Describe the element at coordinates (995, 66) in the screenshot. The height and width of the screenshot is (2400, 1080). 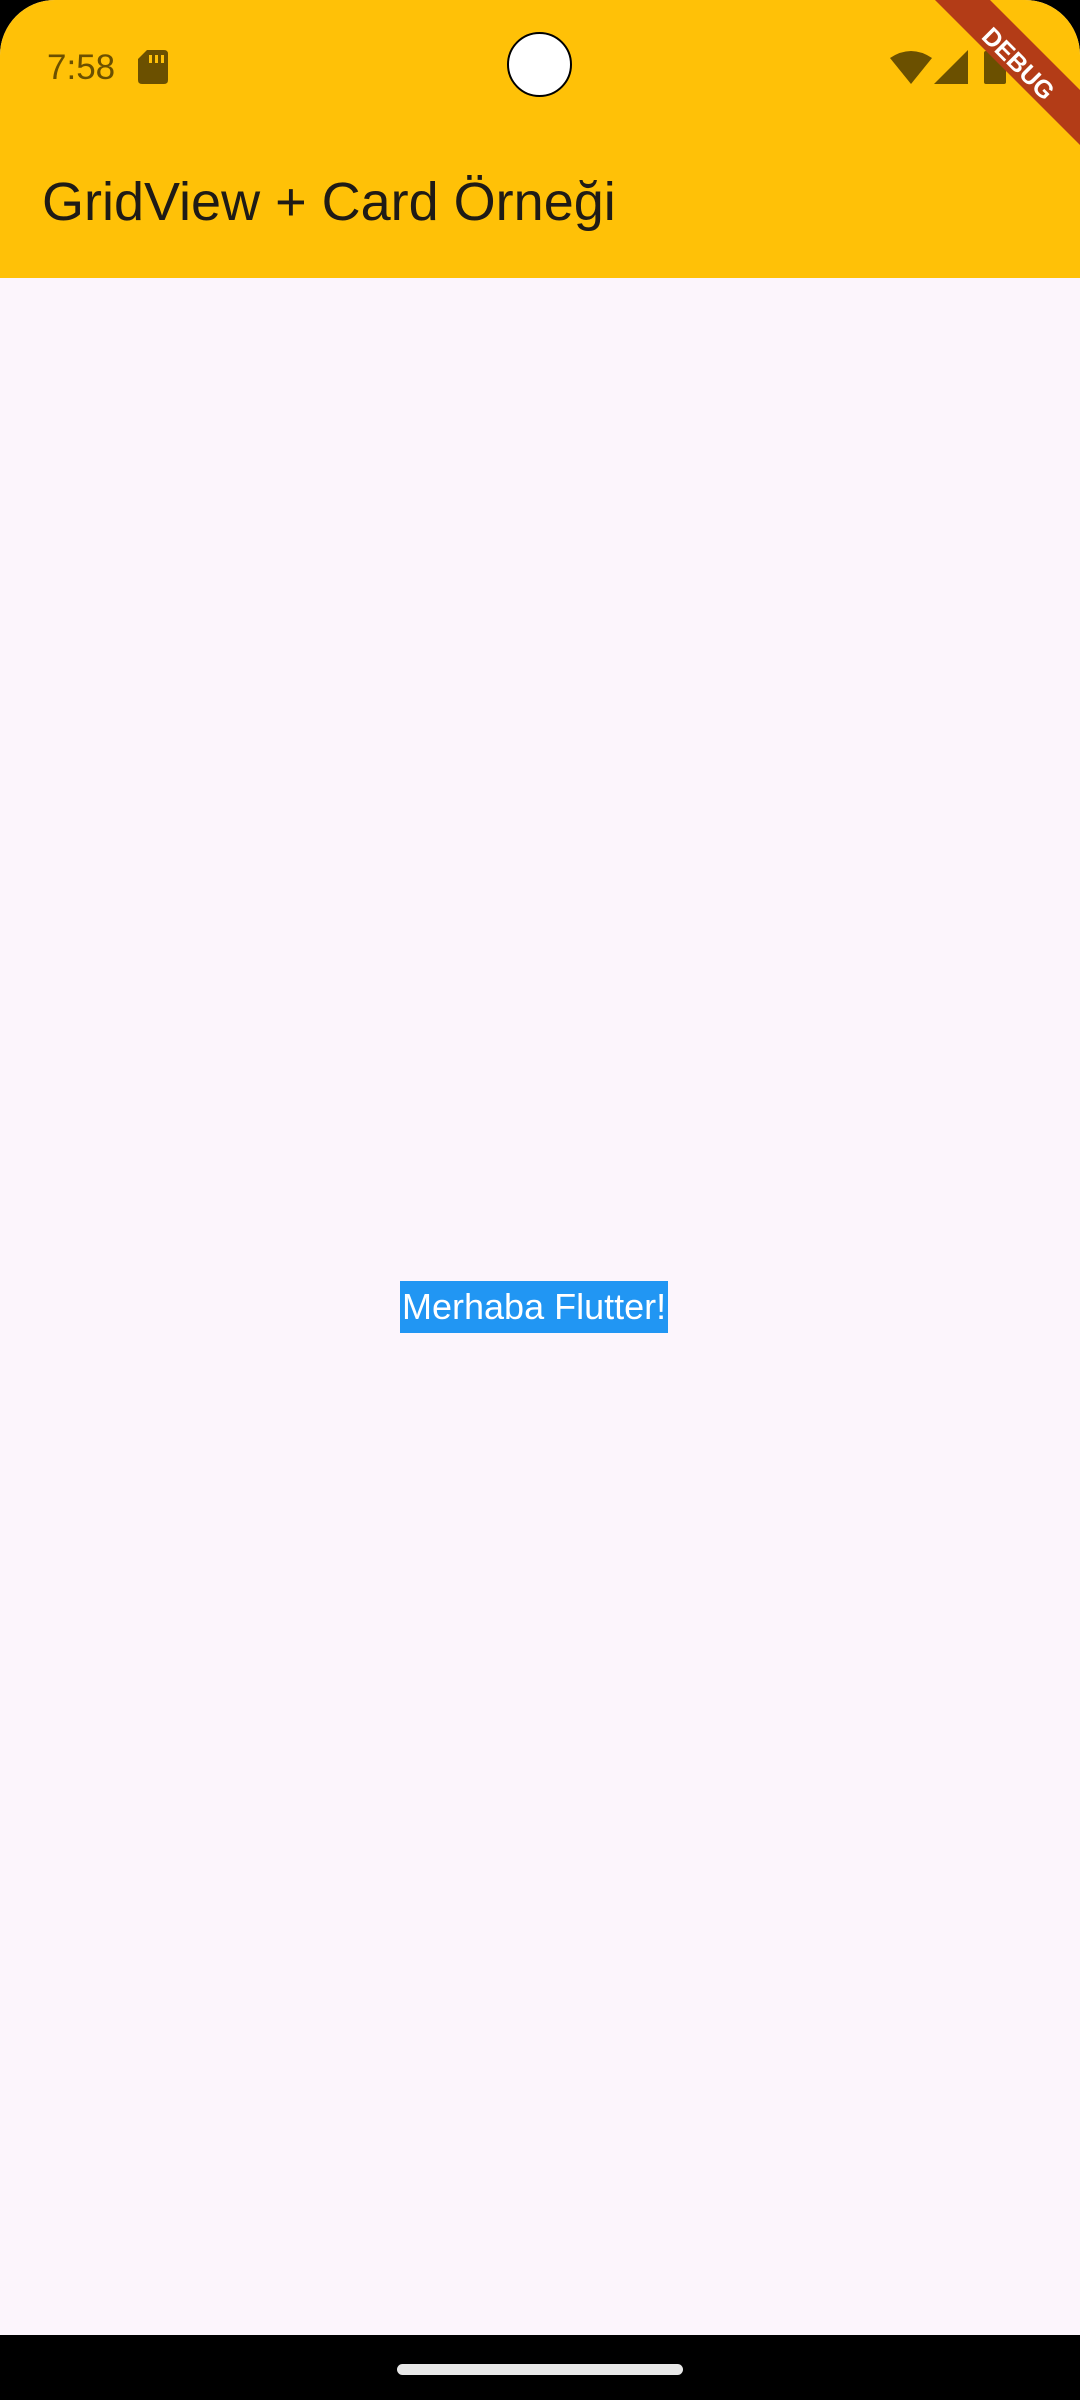
I see `battery-icon` at that location.